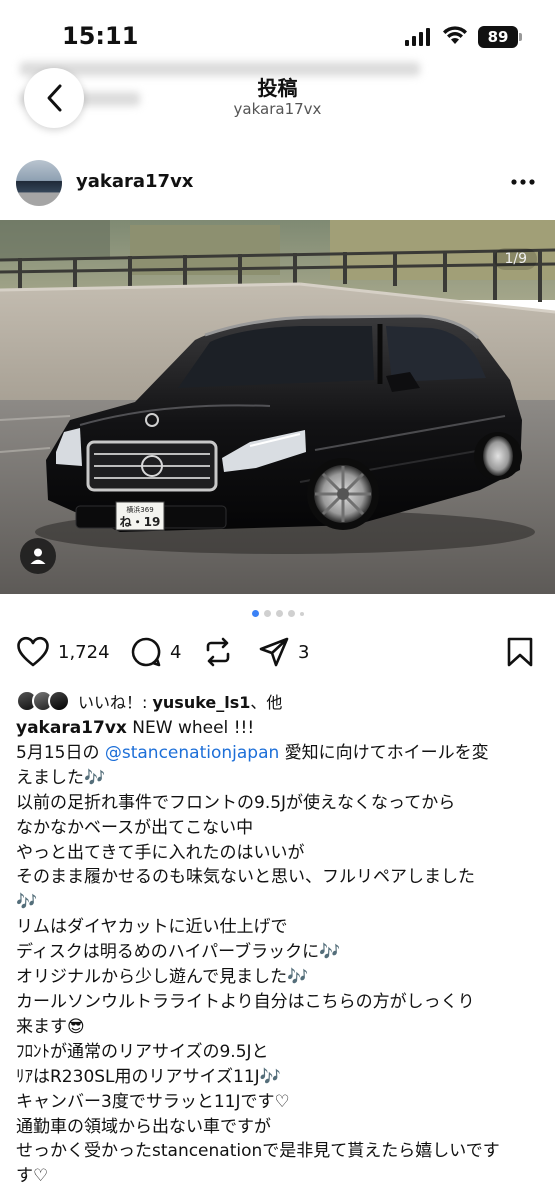 The image size is (555, 1200). Describe the element at coordinates (278, 728) in the screenshot. I see `caption-line: yakara17vx NEW wheel !!!` at that location.